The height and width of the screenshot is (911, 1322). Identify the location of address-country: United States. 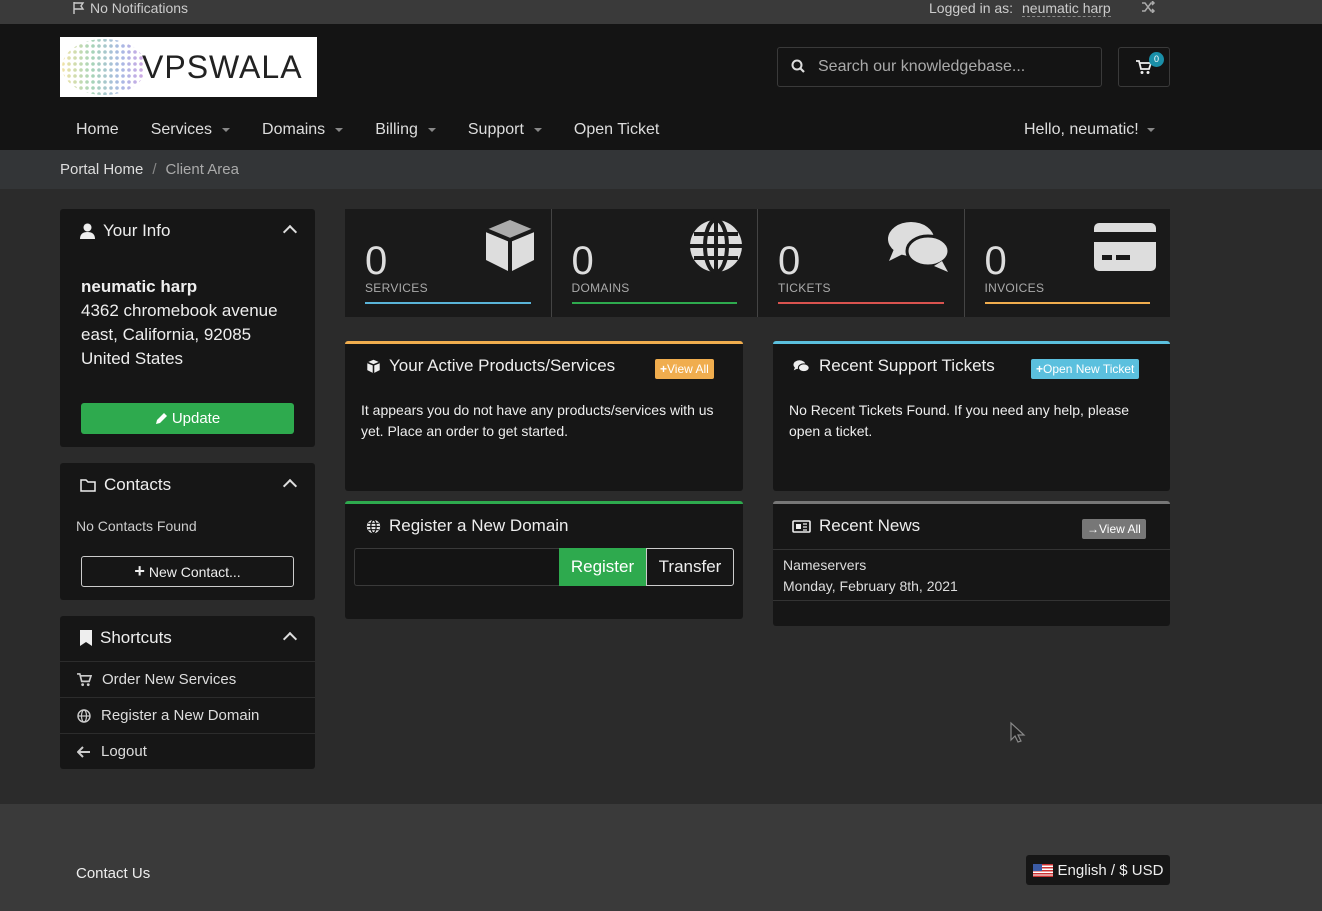
(132, 358).